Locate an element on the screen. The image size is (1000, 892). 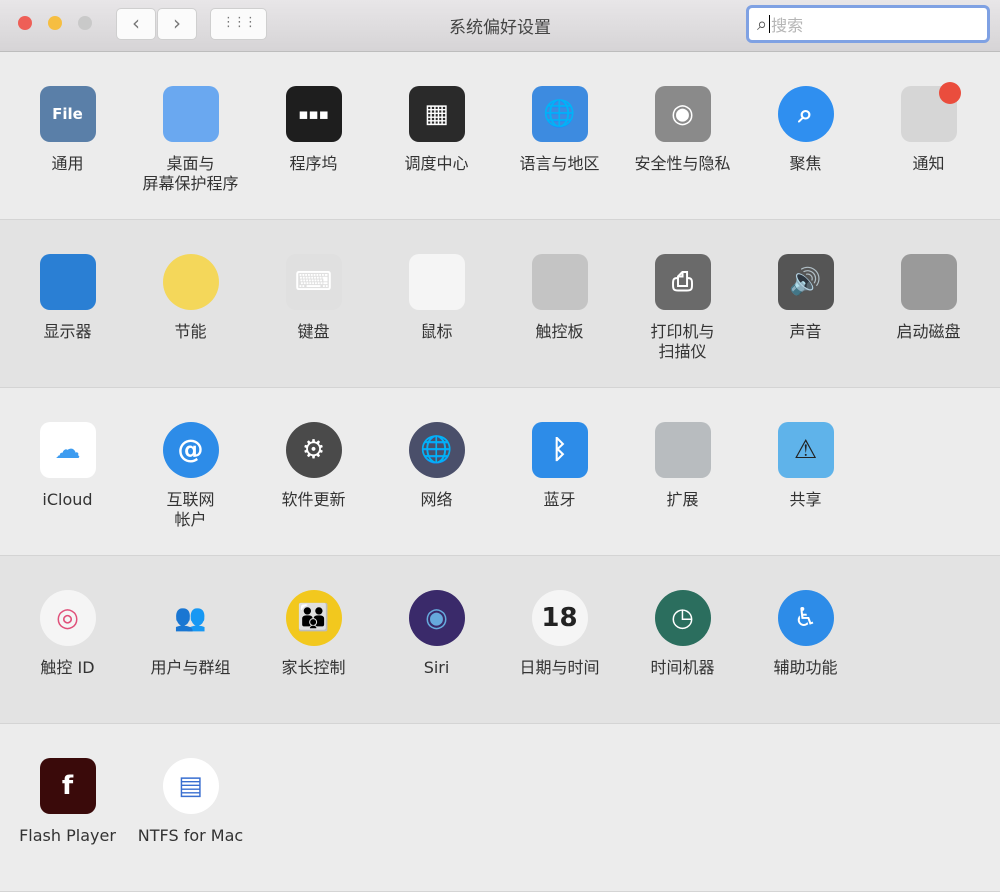
pane-label: NTFS for Mac is located at coordinates (190, 835).